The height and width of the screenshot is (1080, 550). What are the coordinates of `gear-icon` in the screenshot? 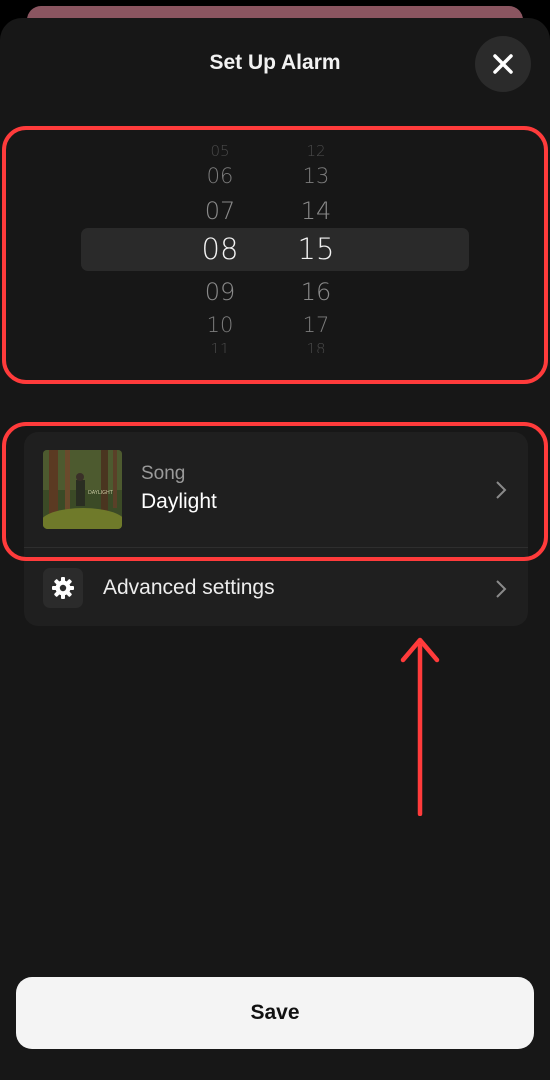 It's located at (63, 588).